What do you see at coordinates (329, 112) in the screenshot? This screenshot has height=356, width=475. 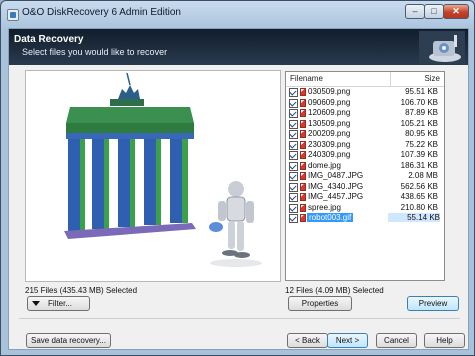 I see `file-name: 120609.png` at bounding box center [329, 112].